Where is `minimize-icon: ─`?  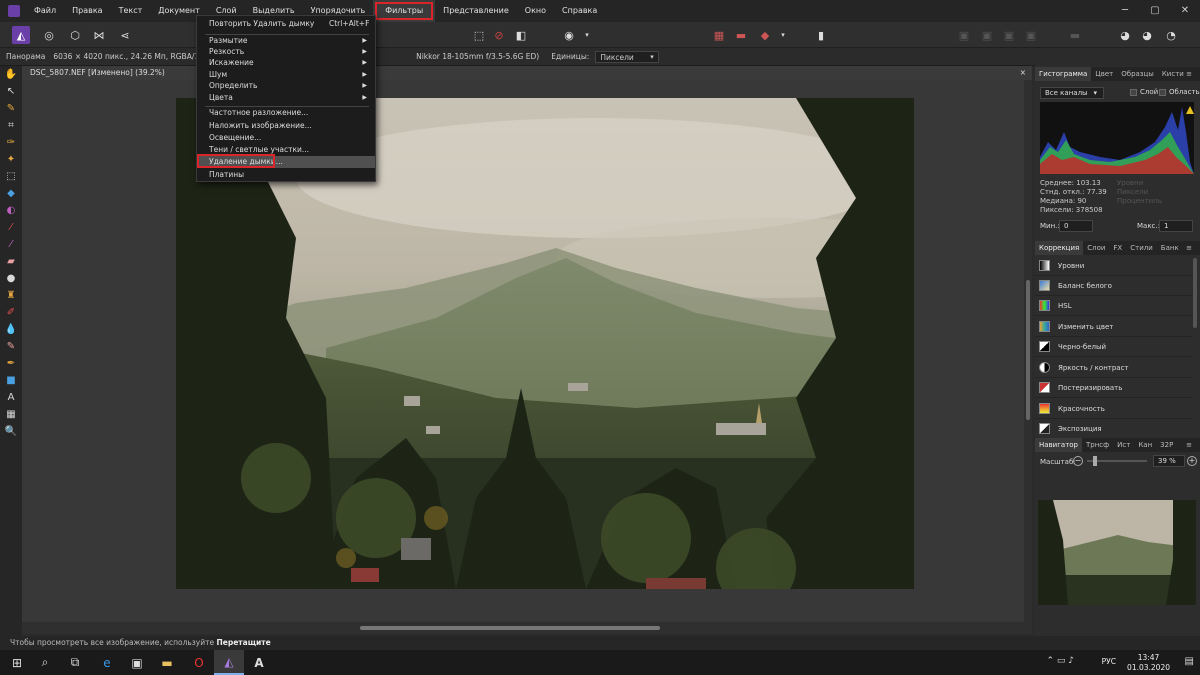
minimize-icon: ─ is located at coordinates (1125, 11).